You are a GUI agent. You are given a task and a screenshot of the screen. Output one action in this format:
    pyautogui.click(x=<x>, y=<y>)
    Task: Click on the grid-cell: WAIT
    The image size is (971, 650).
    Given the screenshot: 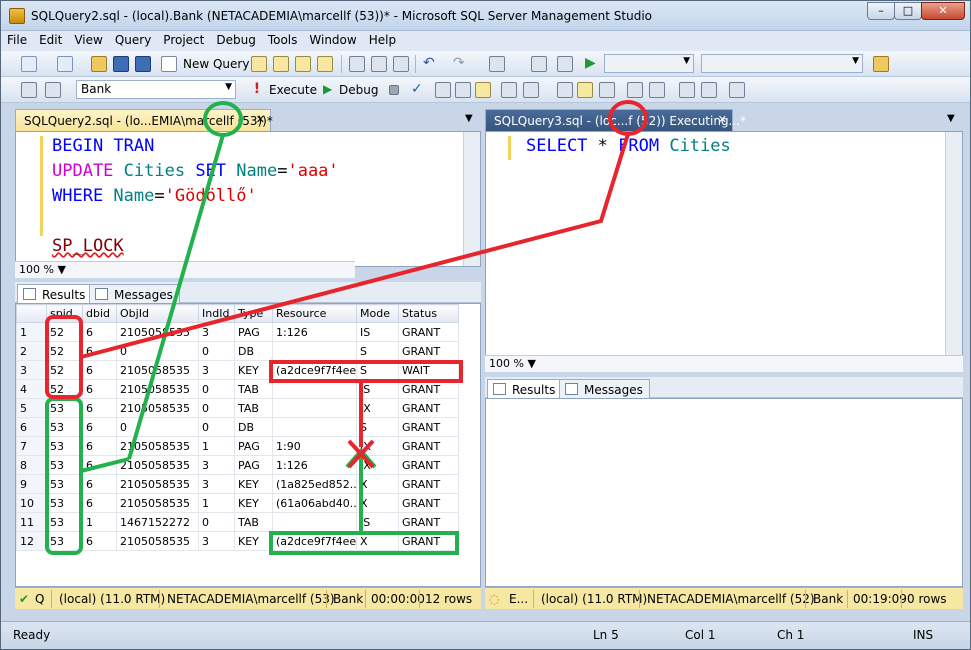 What is the action you would take?
    pyautogui.click(x=428, y=370)
    